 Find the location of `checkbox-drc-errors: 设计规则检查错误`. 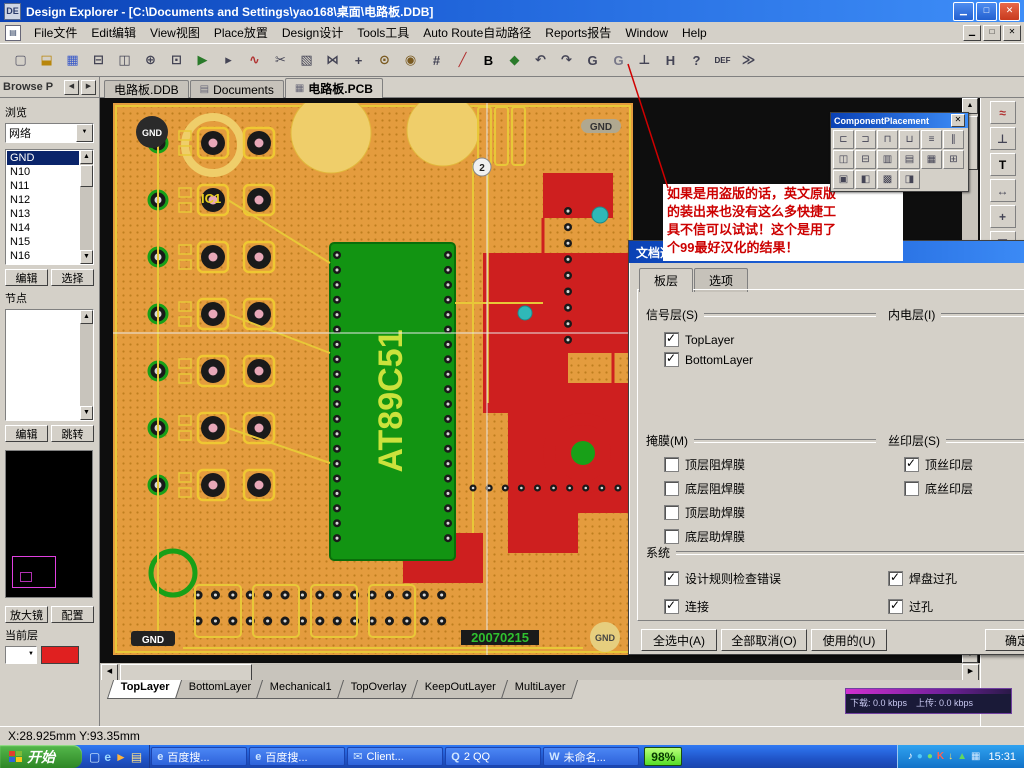

checkbox-drc-errors: 设计规则检查错误 is located at coordinates (722, 578).